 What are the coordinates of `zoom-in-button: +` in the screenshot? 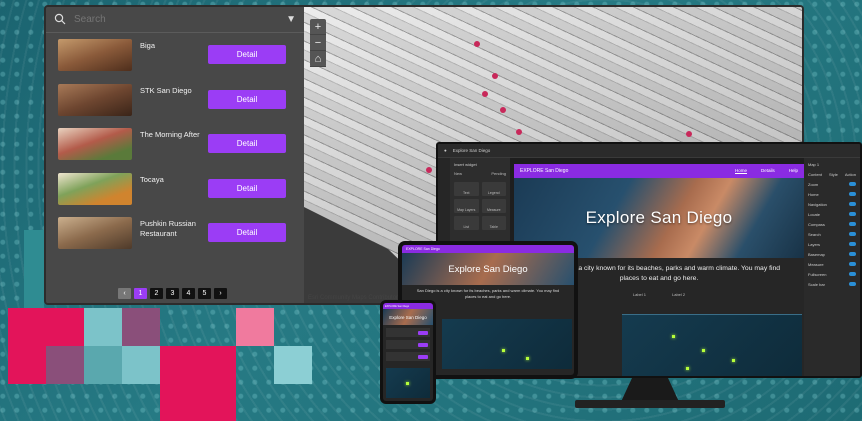 It's located at (318, 27).